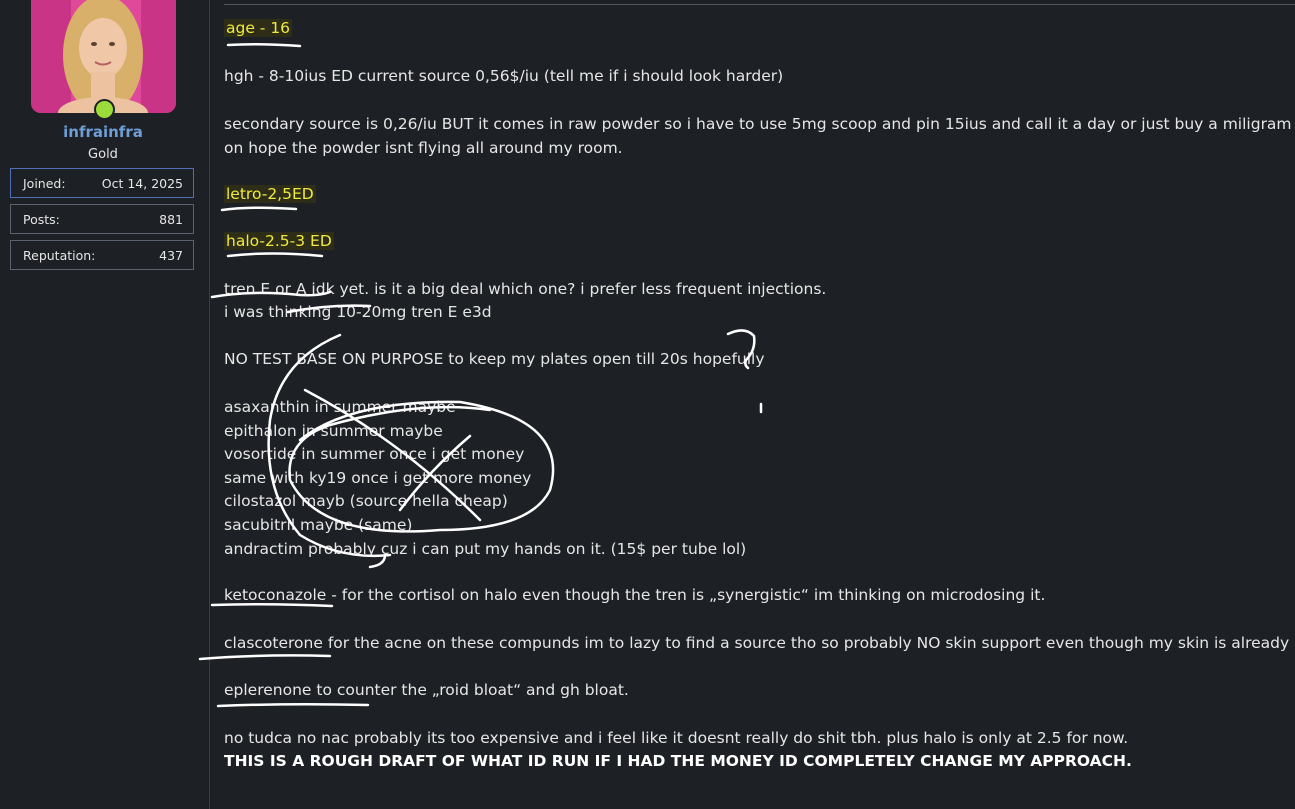 This screenshot has height=809, width=1295. I want to click on list-item: vosortide in summer once i get money, so click(374, 454).